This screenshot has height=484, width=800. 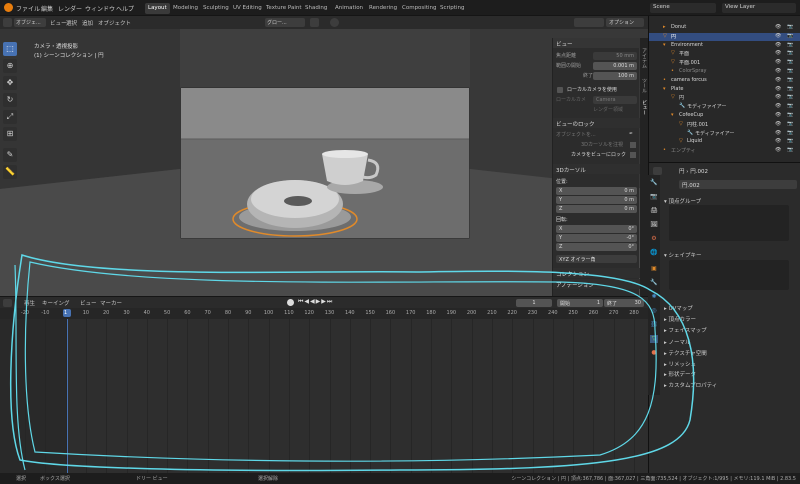 What do you see at coordinates (654, 325) in the screenshot?
I see `constraints-tab-icon: ⛓` at bounding box center [654, 325].